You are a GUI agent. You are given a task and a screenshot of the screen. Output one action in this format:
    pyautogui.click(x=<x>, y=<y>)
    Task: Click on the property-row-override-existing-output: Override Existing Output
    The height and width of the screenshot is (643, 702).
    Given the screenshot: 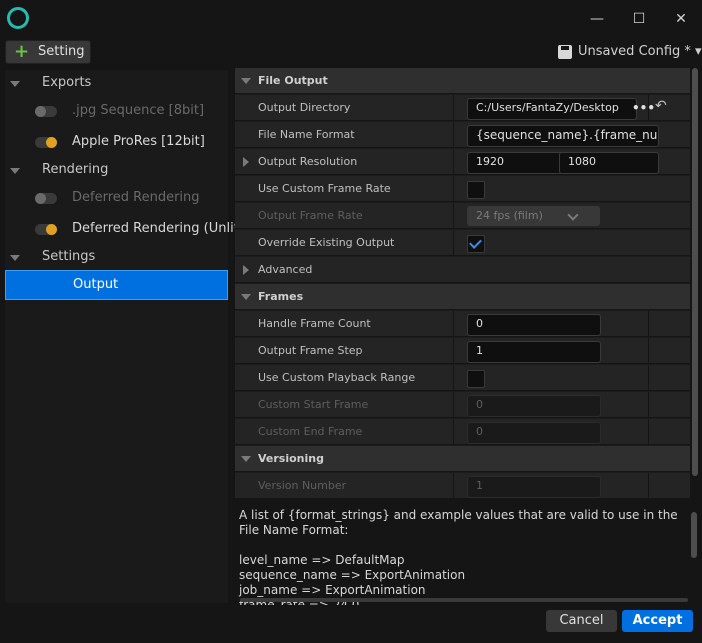 What is the action you would take?
    pyautogui.click(x=462, y=243)
    